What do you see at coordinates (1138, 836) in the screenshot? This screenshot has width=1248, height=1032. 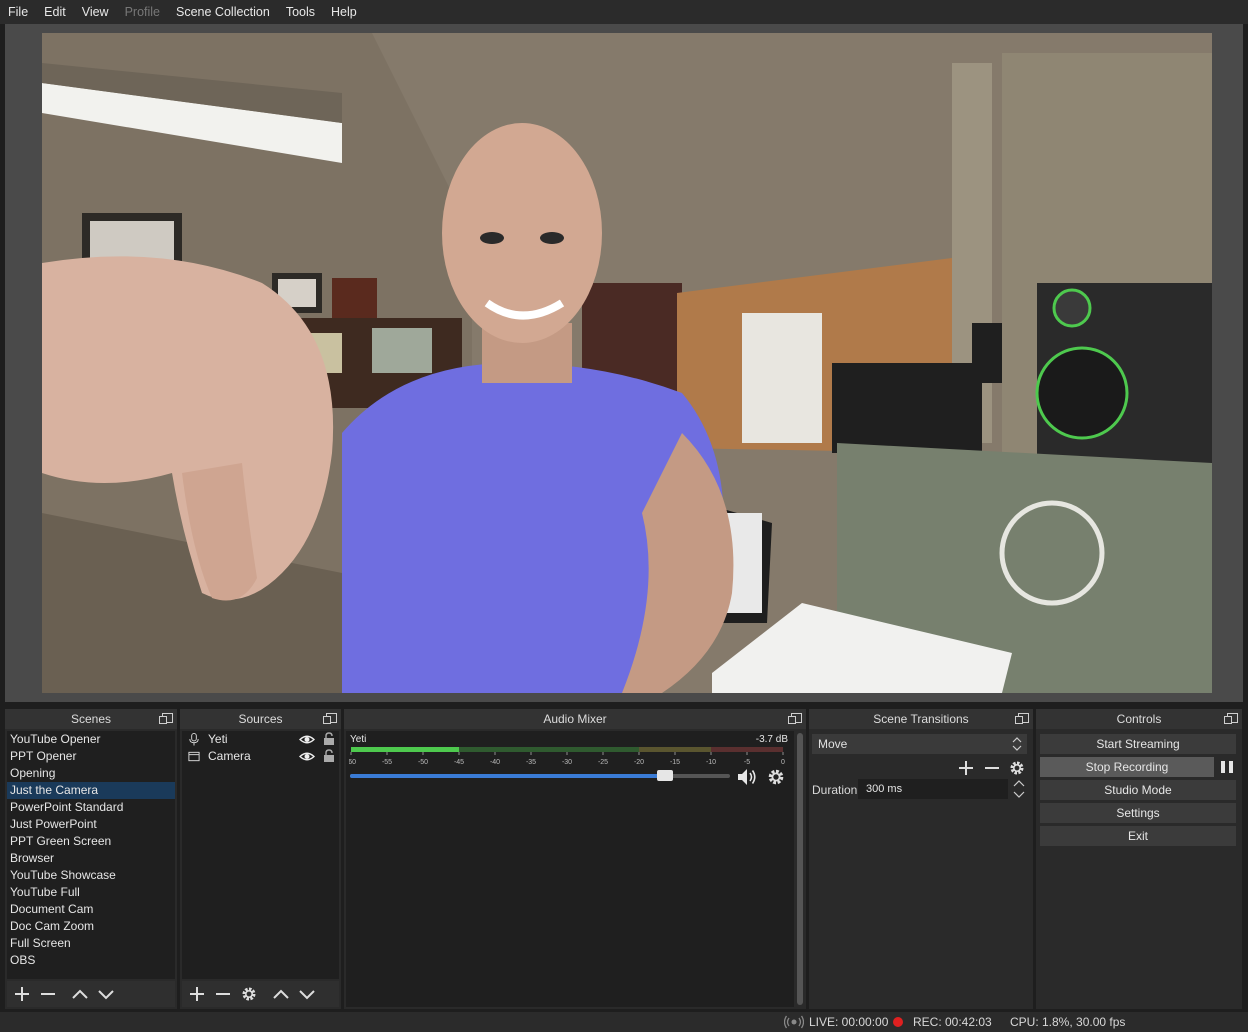 I see `exit-button: Exit` at bounding box center [1138, 836].